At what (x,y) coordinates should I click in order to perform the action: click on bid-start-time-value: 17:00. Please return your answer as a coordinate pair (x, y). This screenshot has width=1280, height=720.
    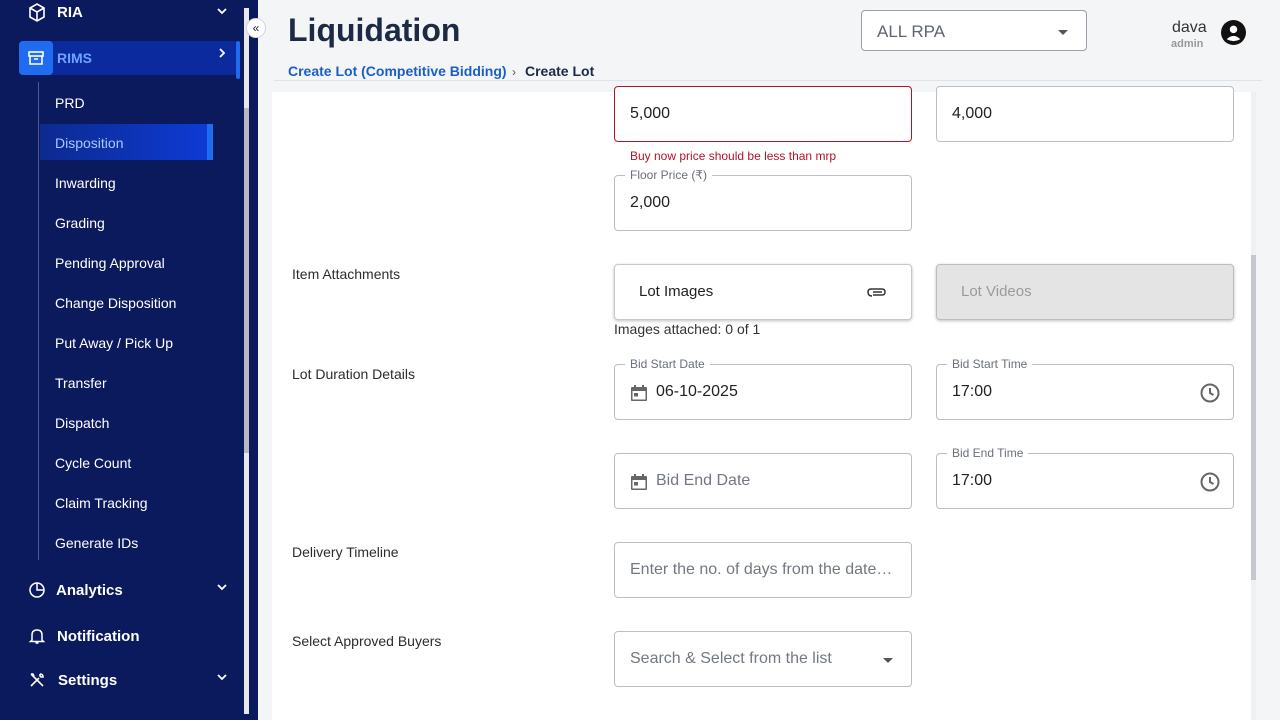
    Looking at the image, I should click on (972, 391).